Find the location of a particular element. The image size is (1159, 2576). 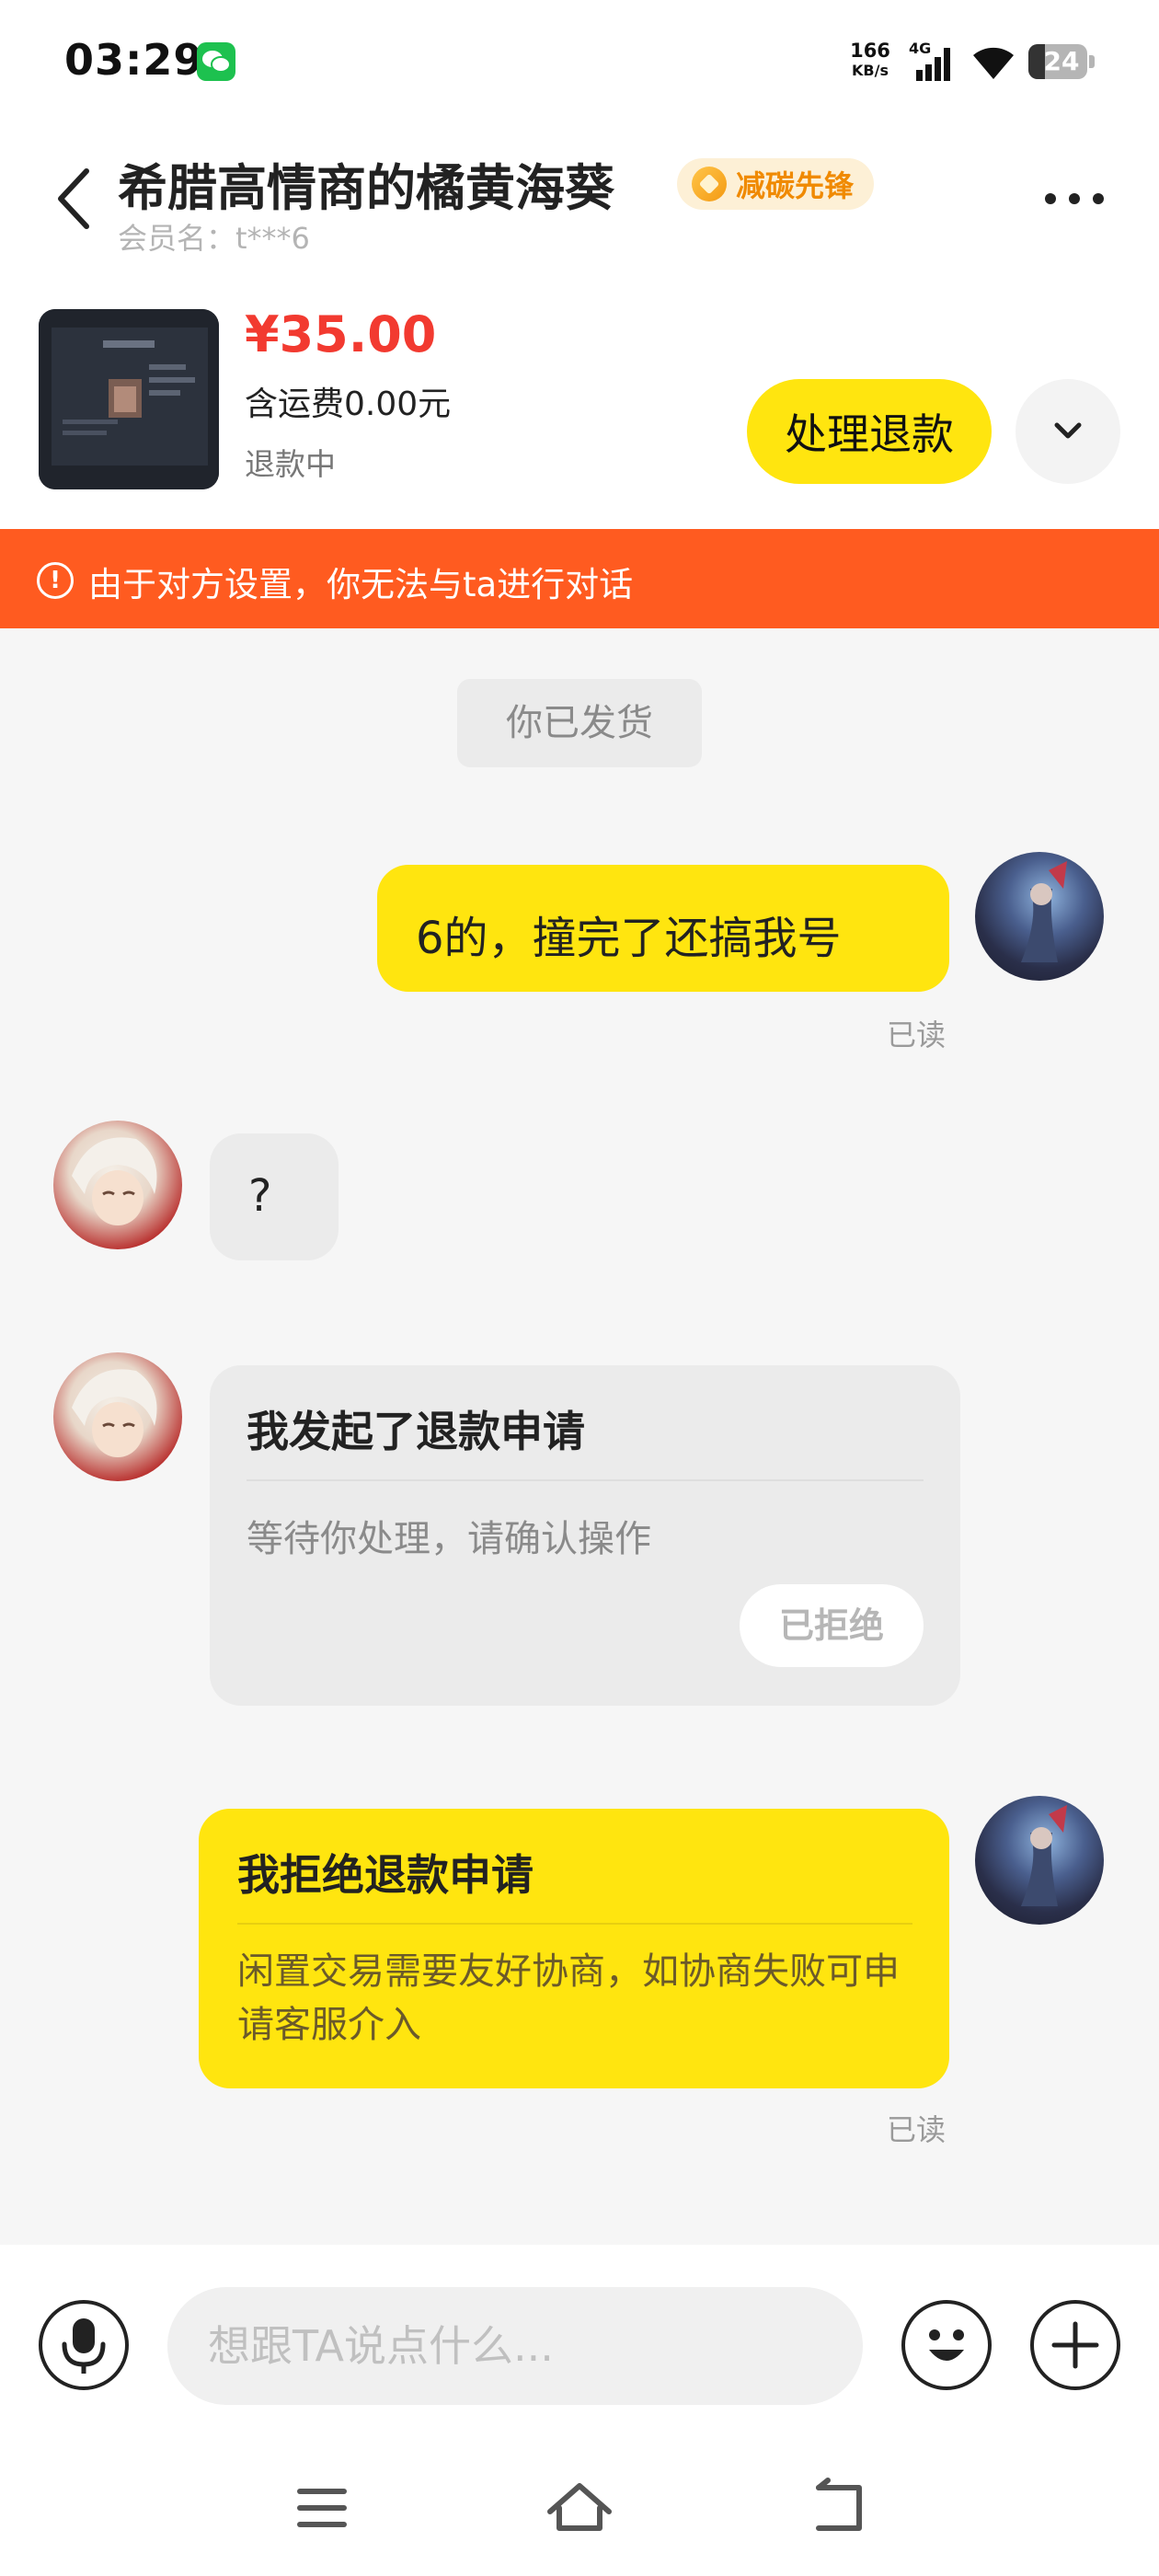

more-dots-icon is located at coordinates (1074, 198).